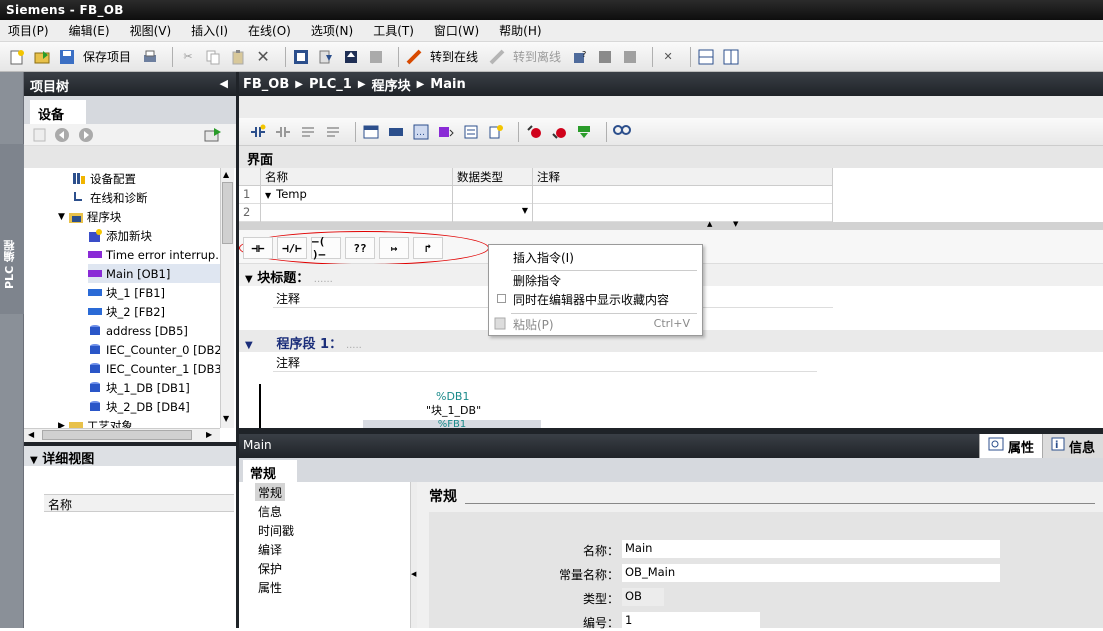  What do you see at coordinates (104, 178) in the screenshot?
I see `tree-item-device-config: 设备配置` at bounding box center [104, 178].